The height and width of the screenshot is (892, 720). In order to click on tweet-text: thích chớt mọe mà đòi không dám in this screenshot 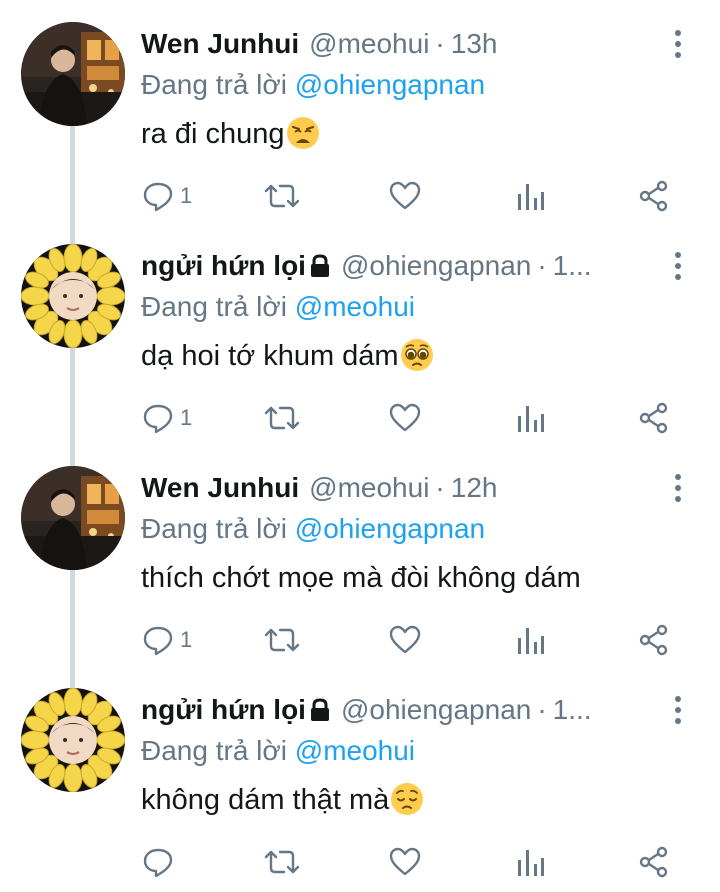, I will do `click(361, 578)`.